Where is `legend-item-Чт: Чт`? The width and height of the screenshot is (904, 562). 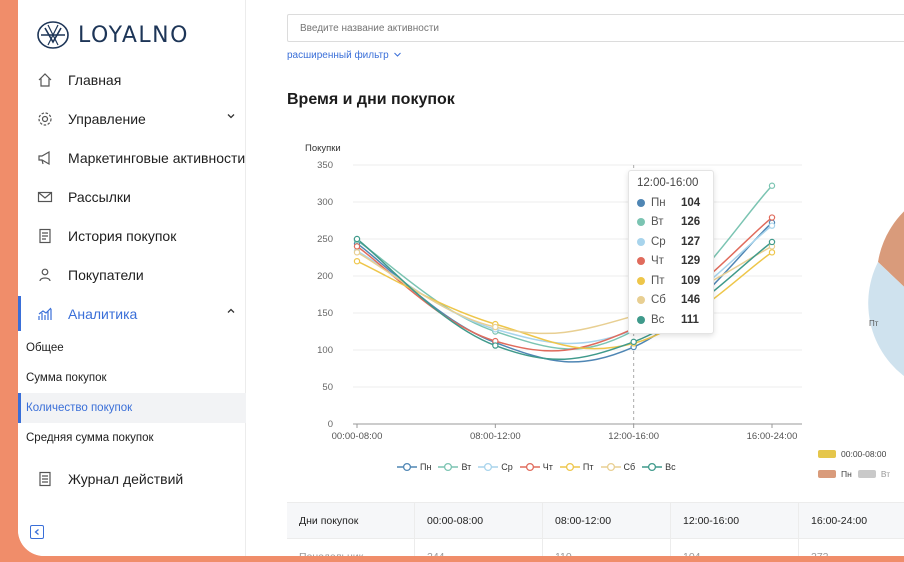
legend-item-Чт: Чт is located at coordinates (536, 467).